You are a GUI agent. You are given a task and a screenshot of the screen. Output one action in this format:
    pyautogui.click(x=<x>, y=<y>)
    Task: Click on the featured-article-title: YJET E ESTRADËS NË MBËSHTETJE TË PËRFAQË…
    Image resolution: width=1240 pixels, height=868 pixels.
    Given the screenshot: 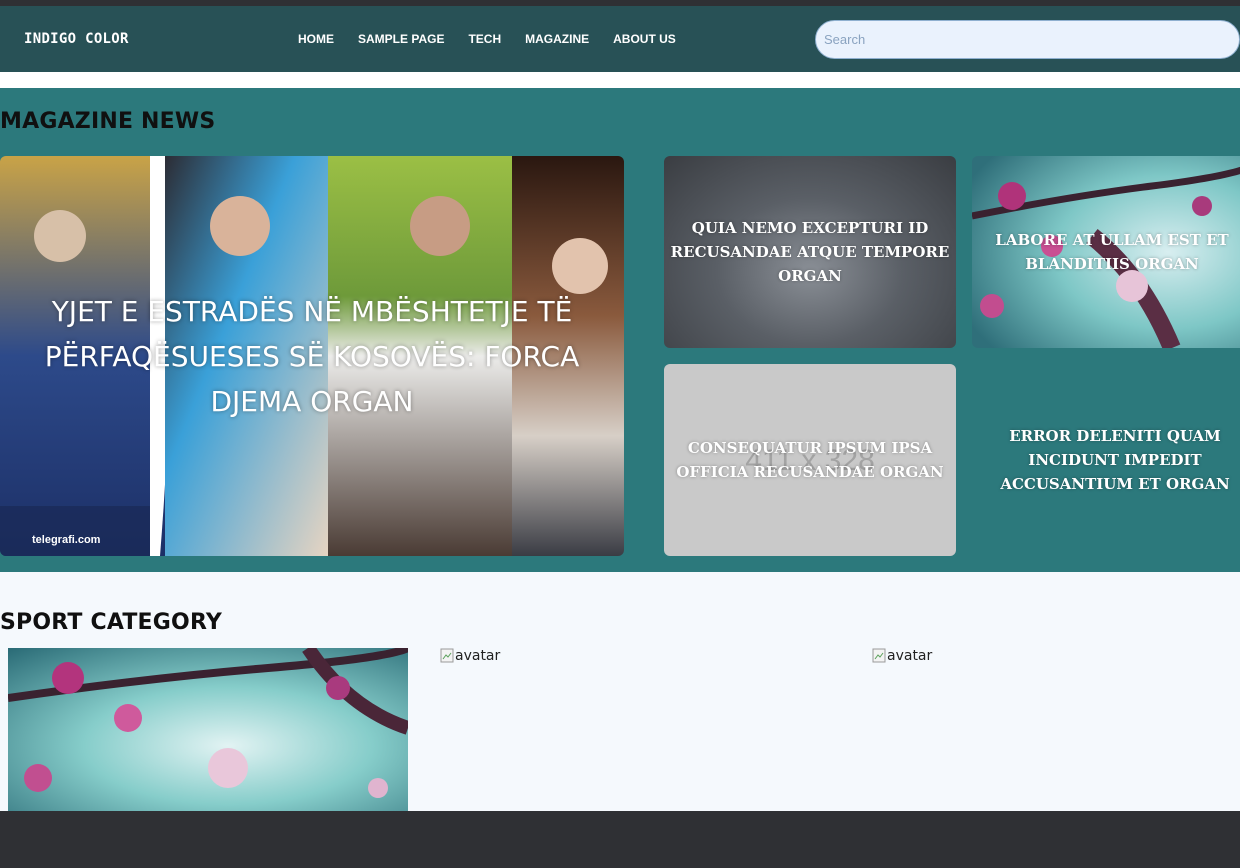 What is the action you would take?
    pyautogui.click(x=312, y=356)
    